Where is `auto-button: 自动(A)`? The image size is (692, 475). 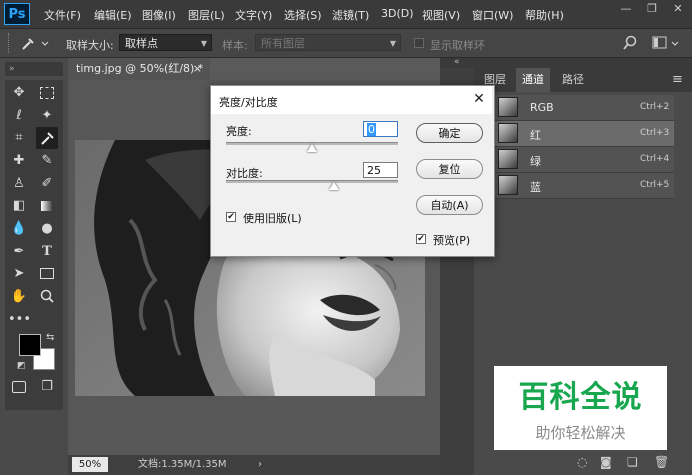
auto-button: 自动(A) is located at coordinates (449, 205).